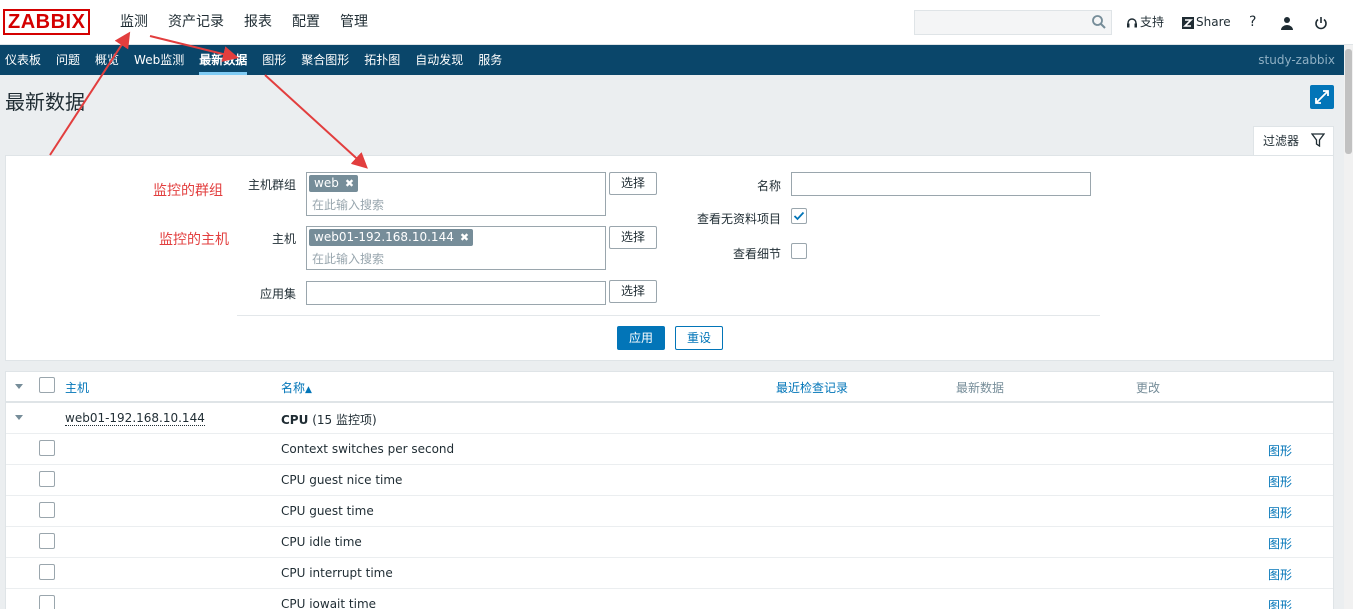 This screenshot has width=1353, height=609. I want to click on share-link: Share, so click(1206, 22).